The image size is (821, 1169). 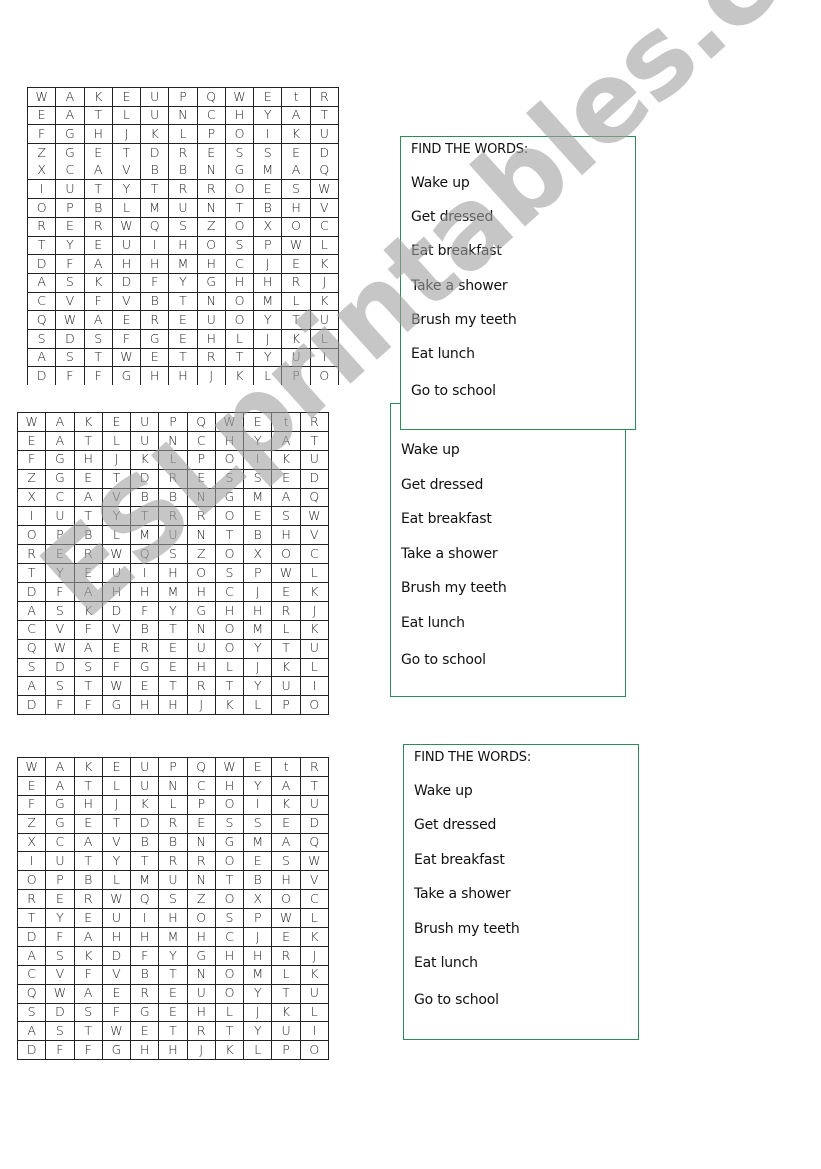 I want to click on grid-row: IUTYTRROESW, so click(x=173, y=516).